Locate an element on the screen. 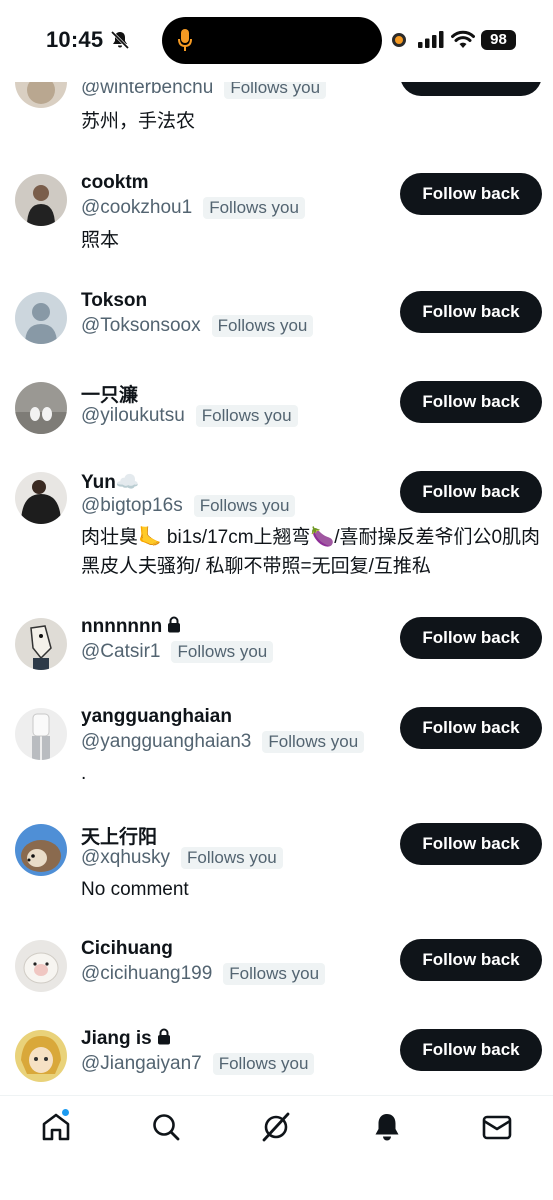 The image size is (553, 1200). handle-line: @Jiangaiyan7 Follows you is located at coordinates (198, 1064).